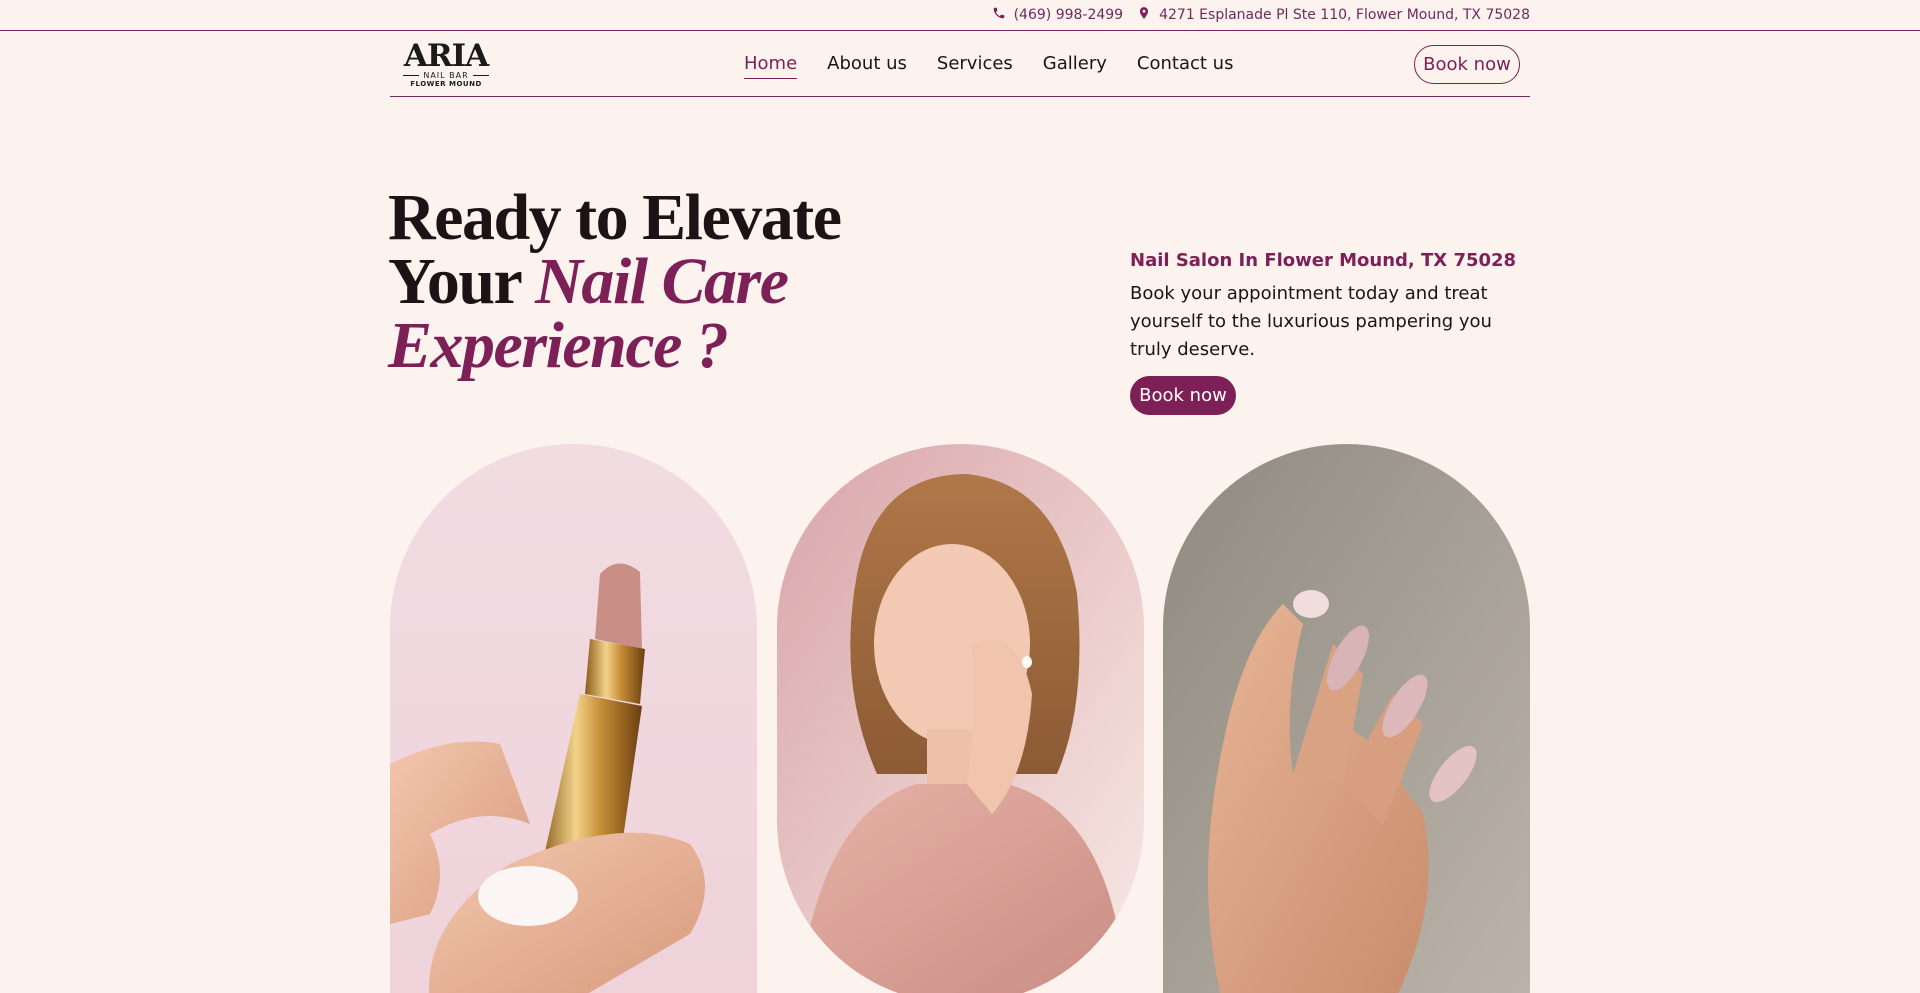 The width and height of the screenshot is (1920, 993). What do you see at coordinates (1467, 64) in the screenshot?
I see `header-book-button: Book now` at bounding box center [1467, 64].